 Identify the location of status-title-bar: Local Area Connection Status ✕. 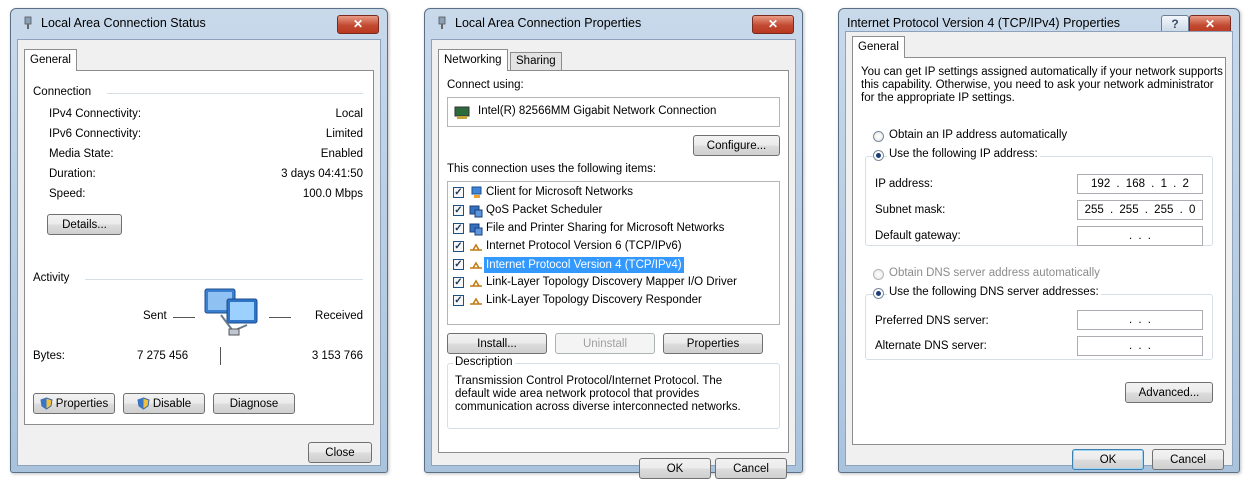
(199, 23).